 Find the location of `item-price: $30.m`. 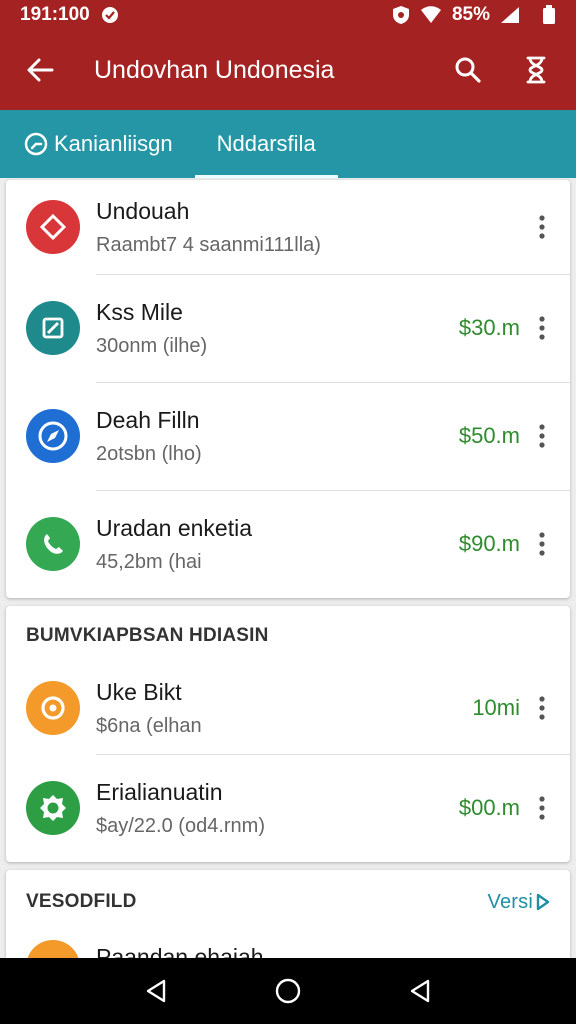

item-price: $30.m is located at coordinates (489, 327).